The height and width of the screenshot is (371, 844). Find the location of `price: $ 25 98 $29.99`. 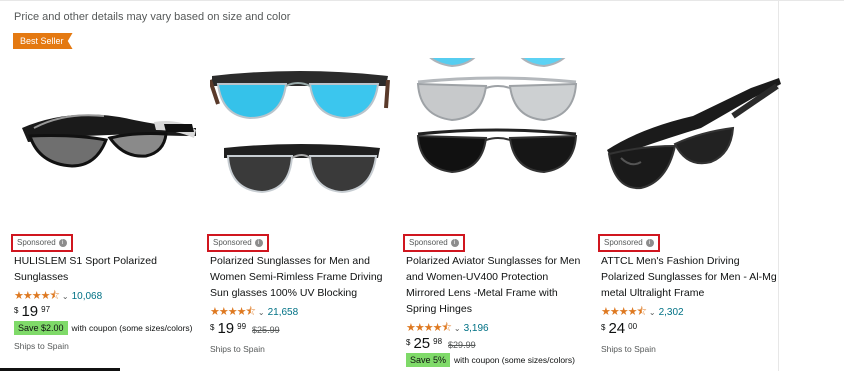

price: $ 25 98 $29.99 is located at coordinates (441, 344).